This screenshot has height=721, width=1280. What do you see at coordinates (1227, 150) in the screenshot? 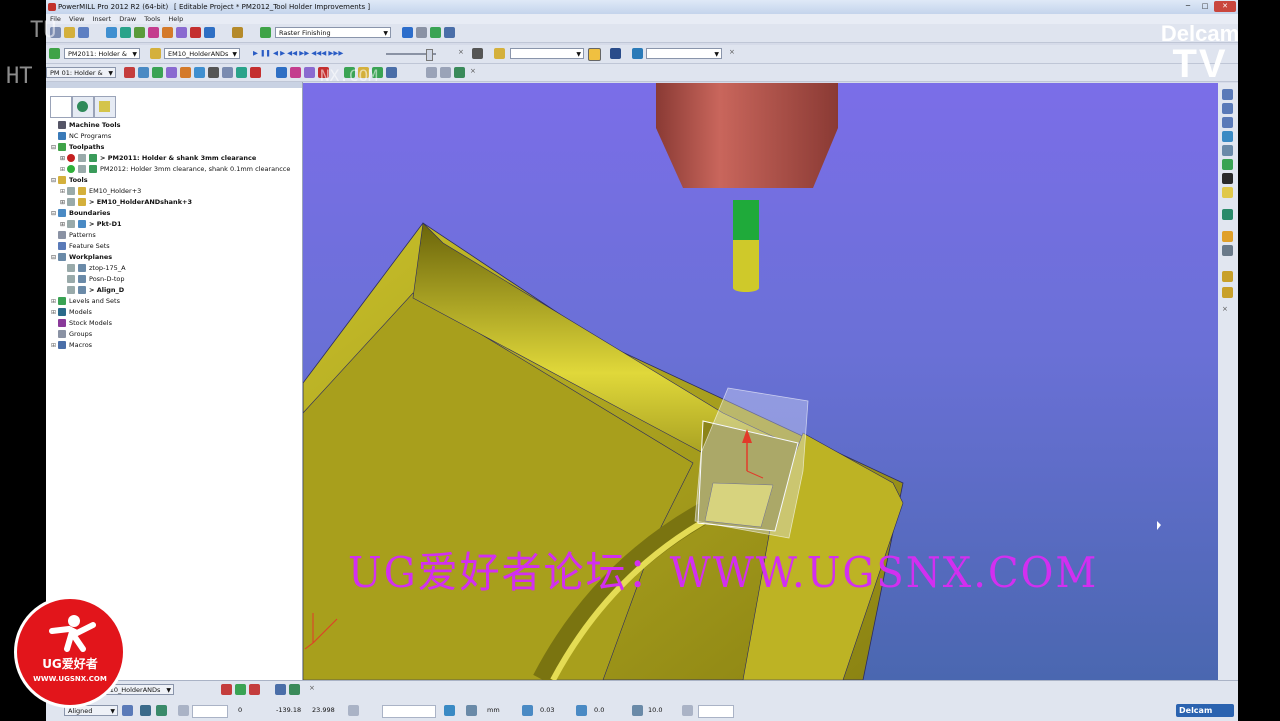
I see `zoom-in-icon` at bounding box center [1227, 150].